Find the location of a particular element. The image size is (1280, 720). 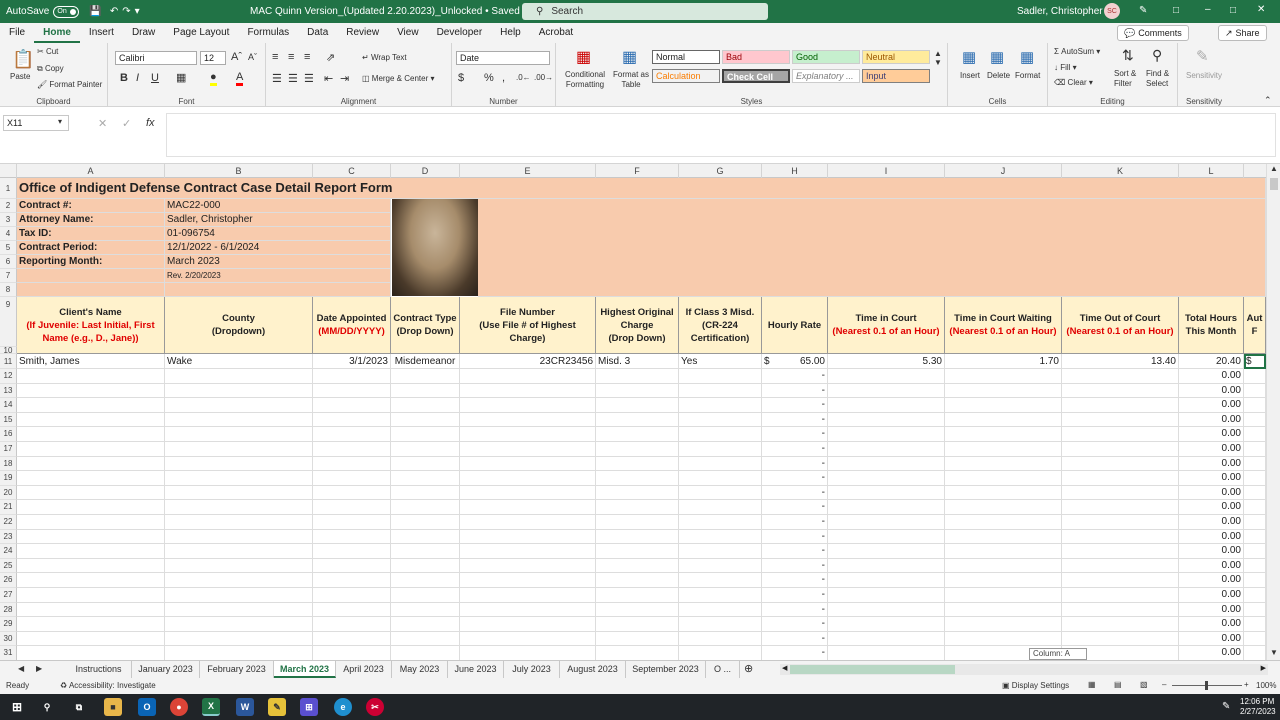

column-header-e: E is located at coordinates (528, 171).